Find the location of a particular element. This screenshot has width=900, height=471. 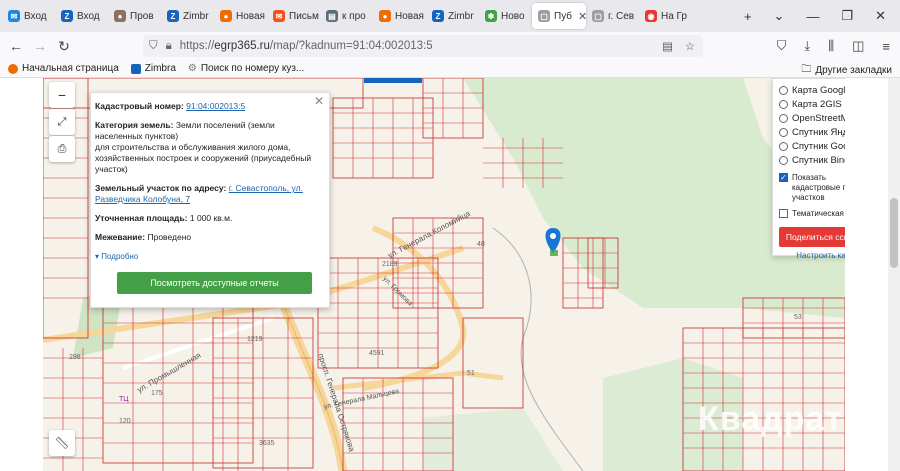

location-marker-icon is located at coordinates (553, 242).